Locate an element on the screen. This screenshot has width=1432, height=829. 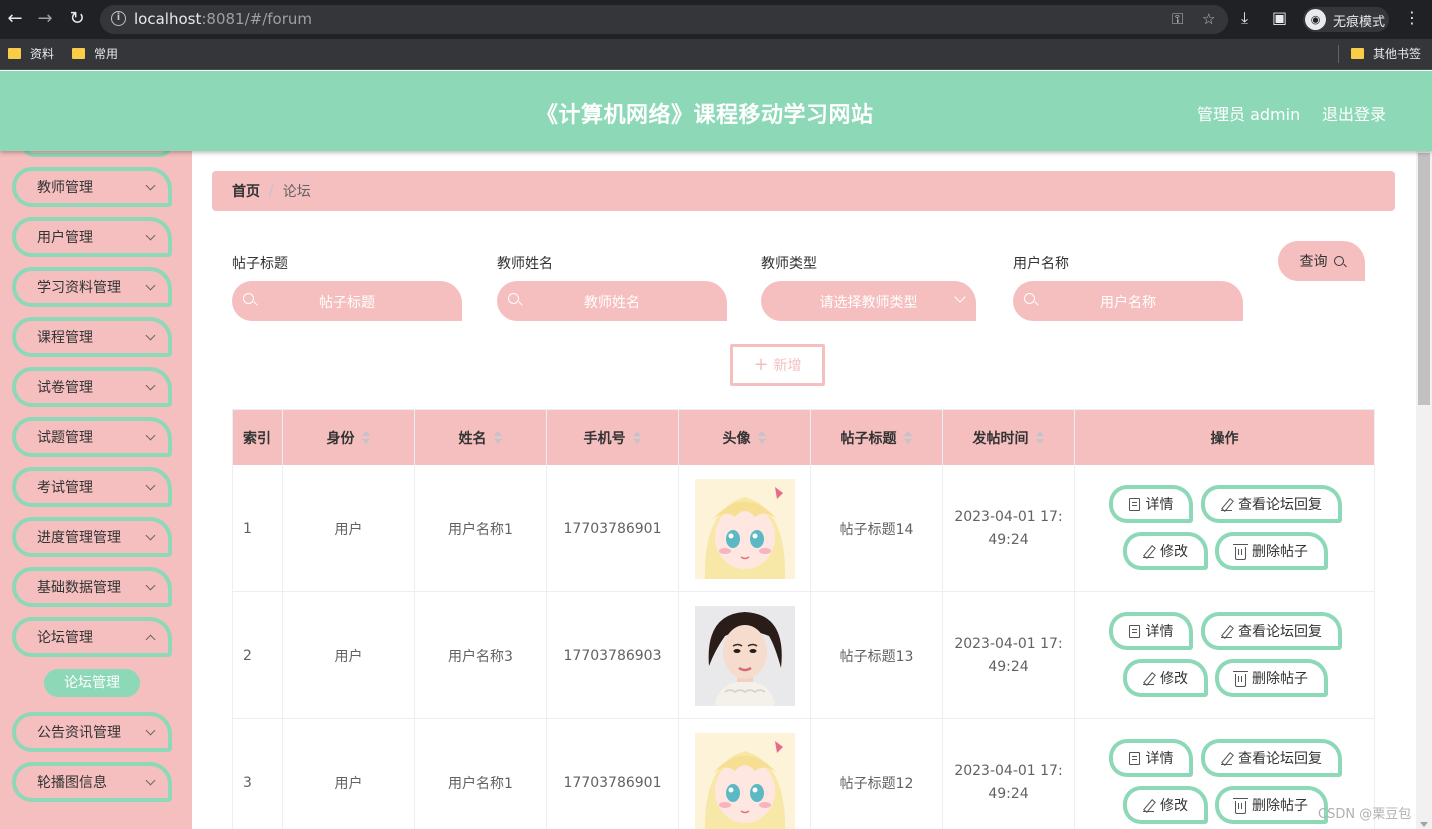
url-text: localhost:8081/#/forum is located at coordinates (223, 19).